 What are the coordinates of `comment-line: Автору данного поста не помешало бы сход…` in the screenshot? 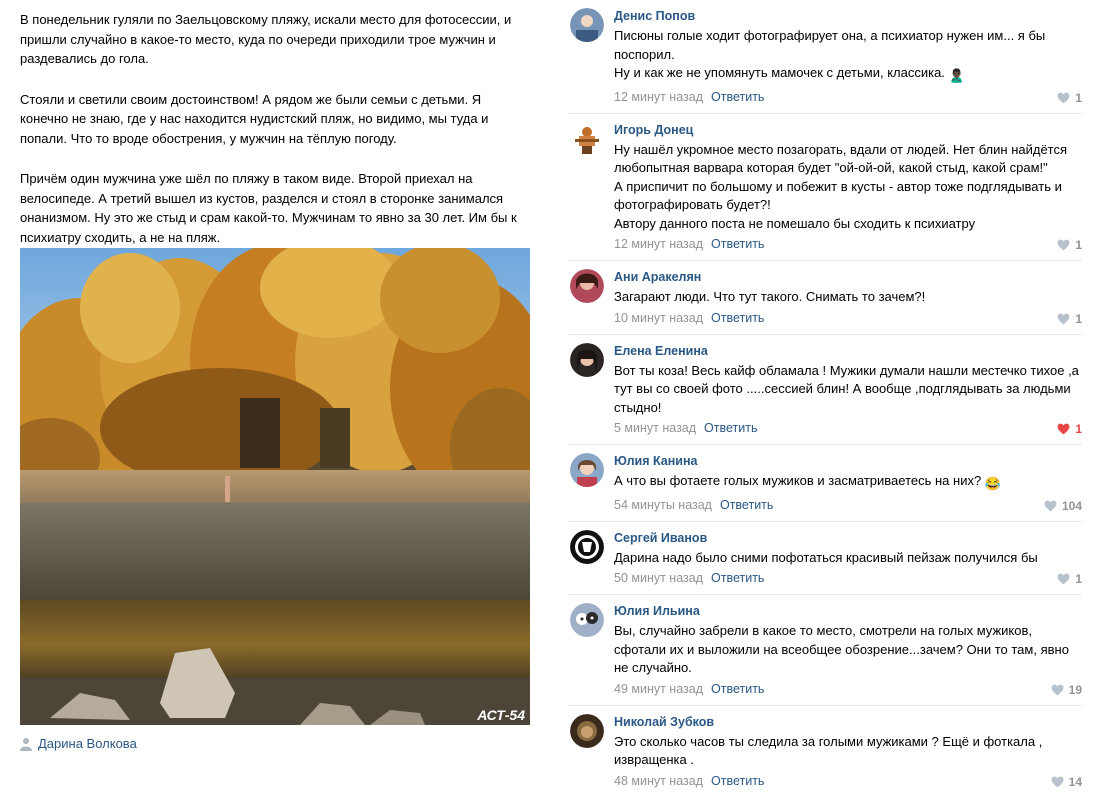 It's located at (795, 223).